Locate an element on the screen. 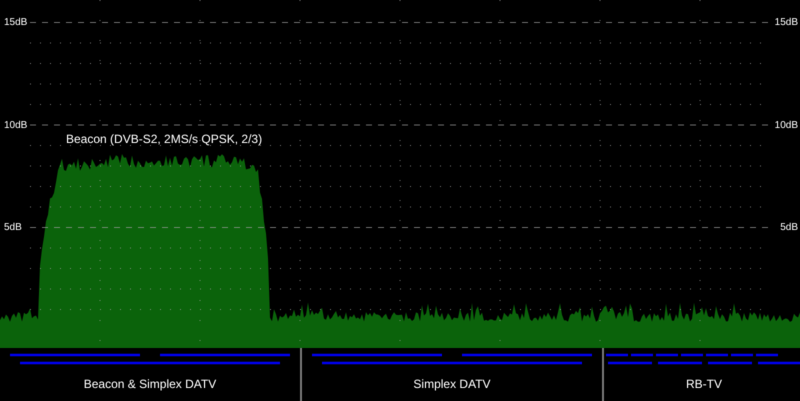 This screenshot has width=800, height=401. band-label: Simplex DATV is located at coordinates (452, 384).